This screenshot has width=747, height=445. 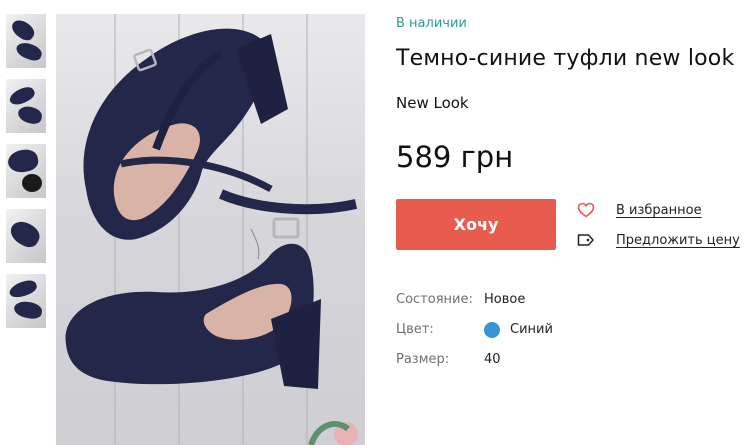 What do you see at coordinates (476, 224) in the screenshot?
I see `want-button: Хочу` at bounding box center [476, 224].